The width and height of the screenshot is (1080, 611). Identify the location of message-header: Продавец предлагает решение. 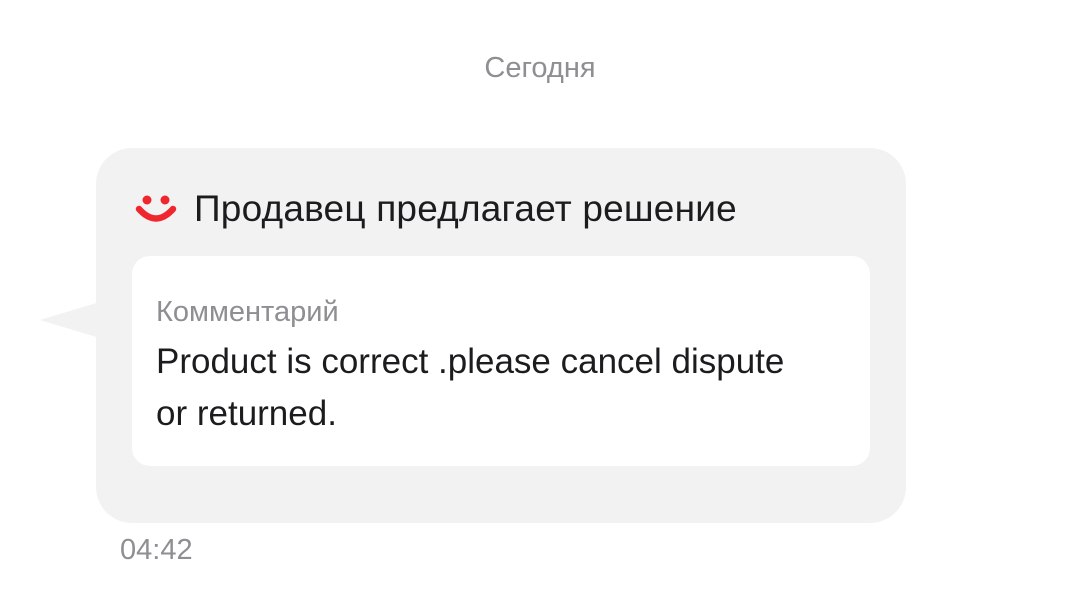
(435, 209).